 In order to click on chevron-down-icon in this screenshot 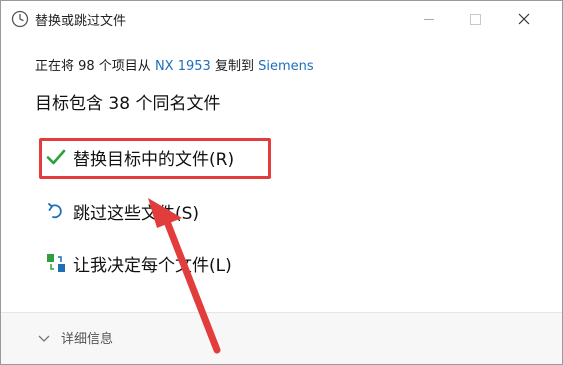, I will do `click(44, 338)`.